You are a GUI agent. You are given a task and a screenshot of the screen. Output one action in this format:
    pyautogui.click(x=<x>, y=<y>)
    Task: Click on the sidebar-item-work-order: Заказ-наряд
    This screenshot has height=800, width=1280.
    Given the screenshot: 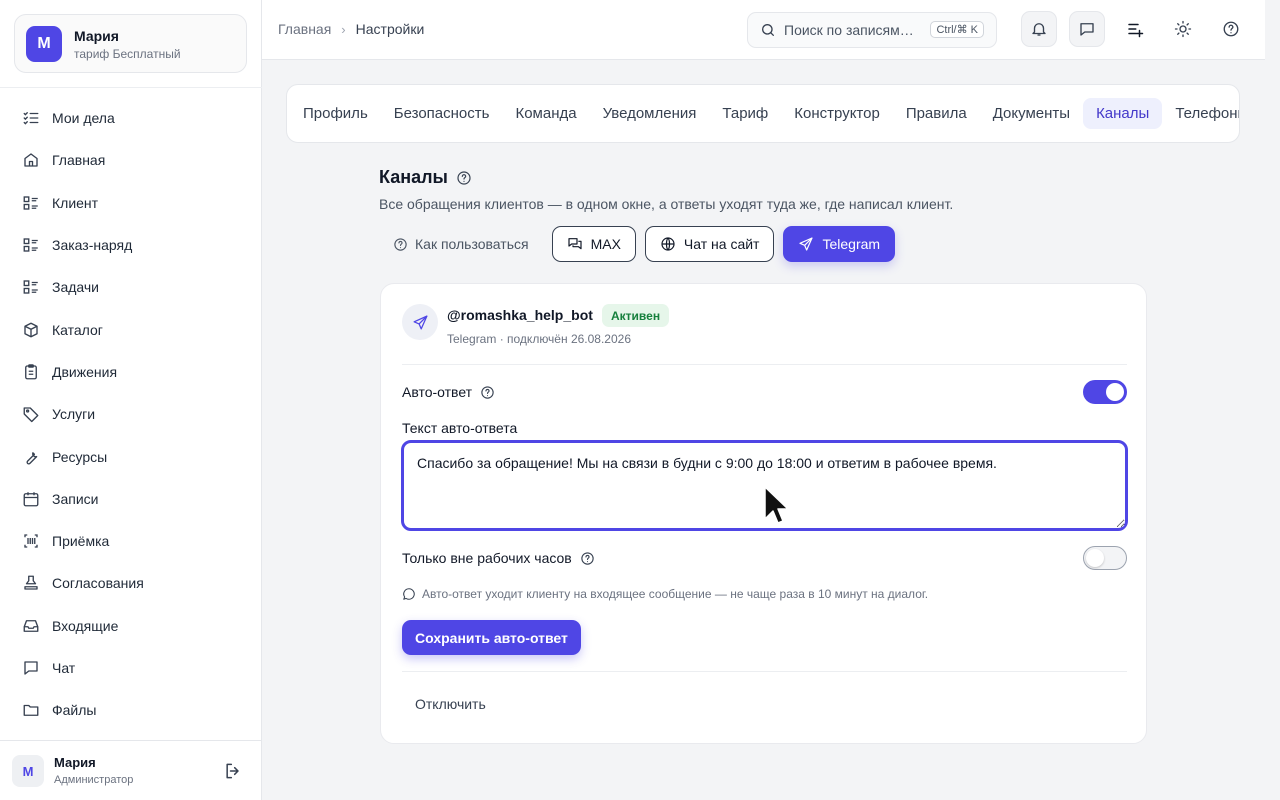 What is the action you would take?
    pyautogui.click(x=131, y=245)
    